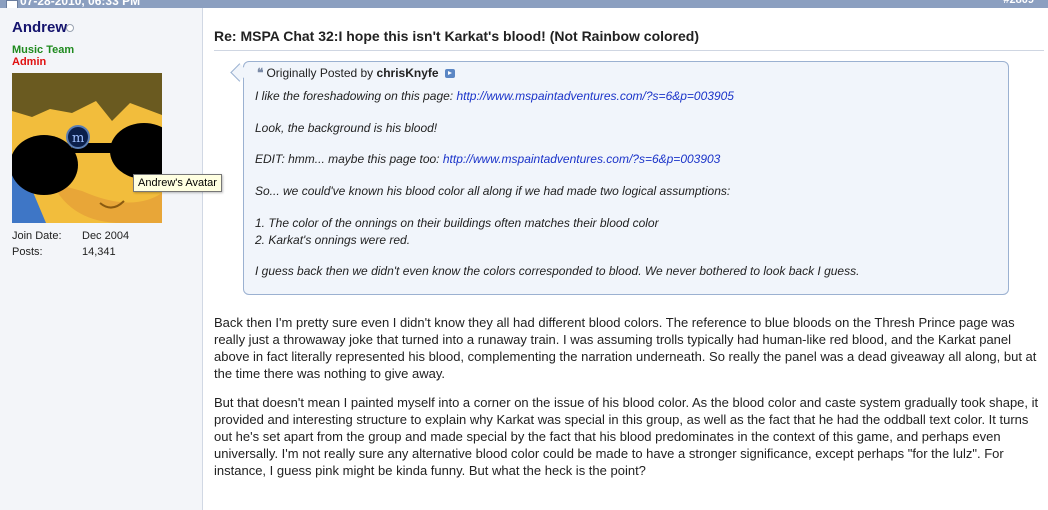 This screenshot has width=1048, height=510. What do you see at coordinates (106, 236) in the screenshot?
I see `join-date-value: Dec 2004` at bounding box center [106, 236].